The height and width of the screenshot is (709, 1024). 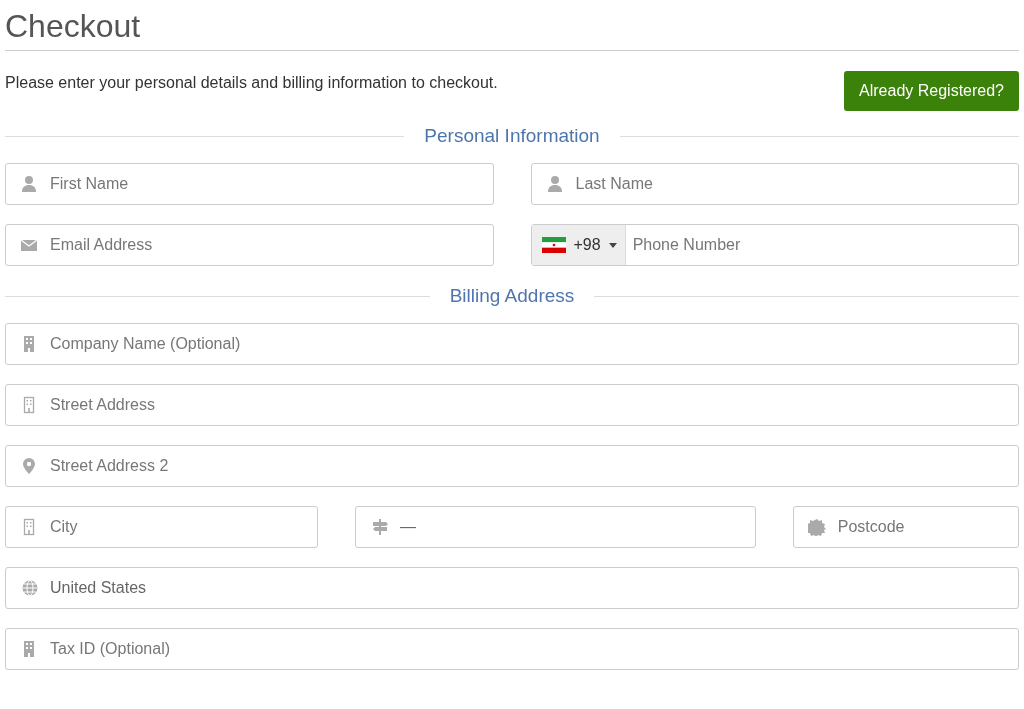 I want to click on input-field: City, so click(x=161, y=527).